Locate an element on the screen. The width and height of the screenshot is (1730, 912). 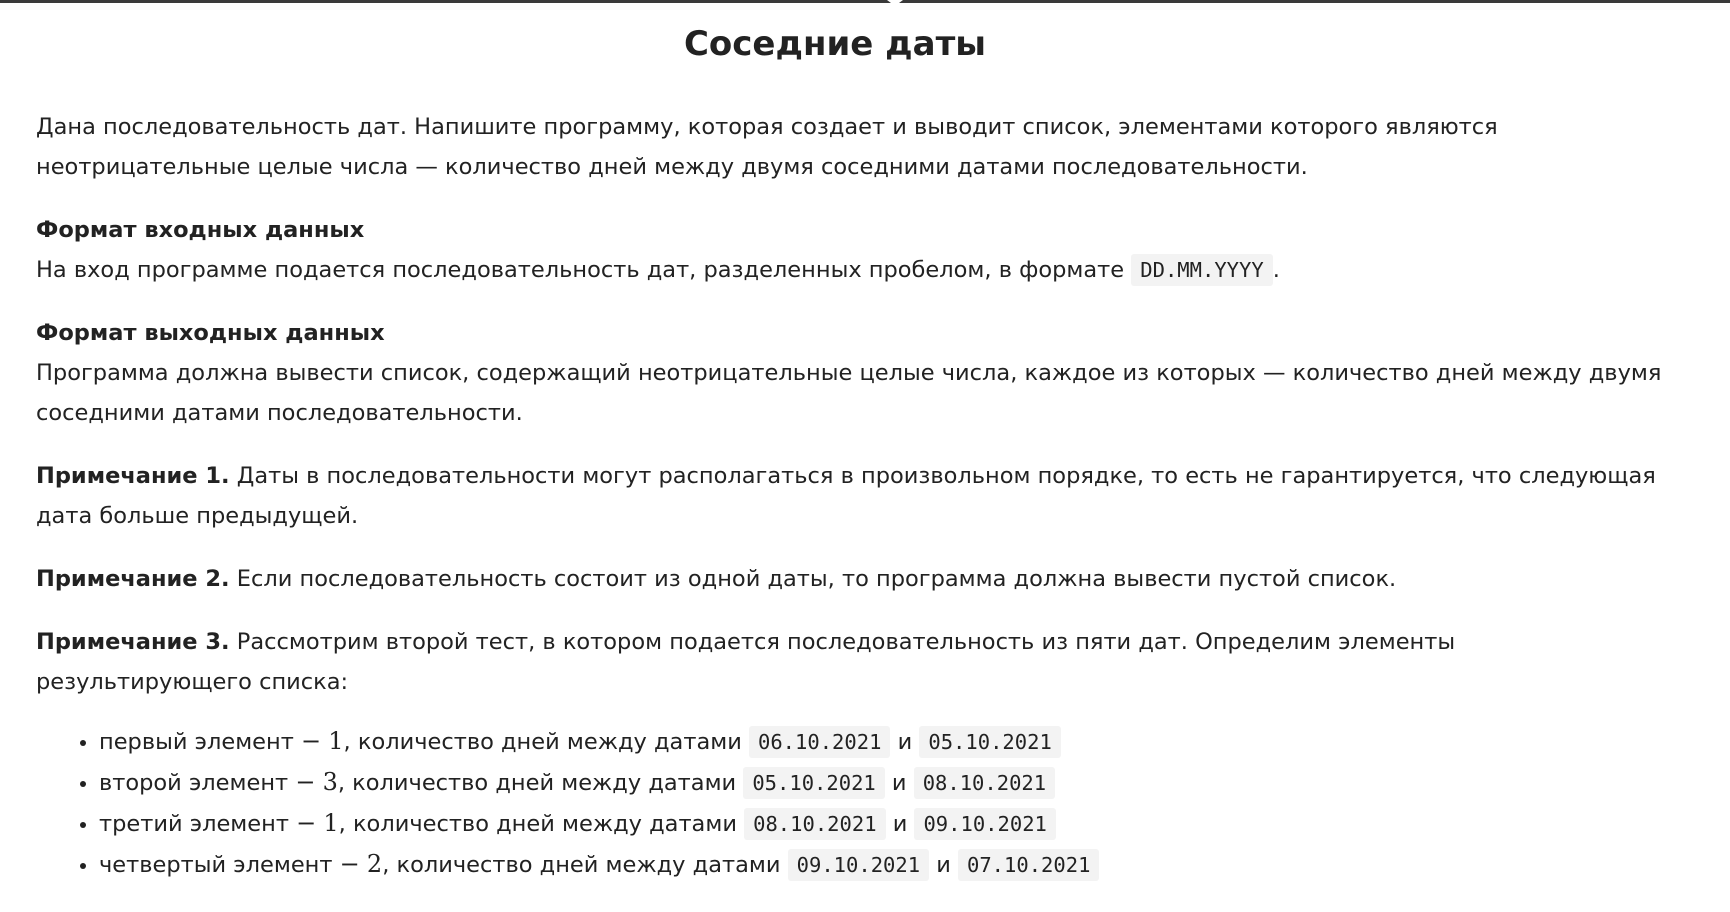
list-item-date-2: 09.10.2021 is located at coordinates (985, 824).